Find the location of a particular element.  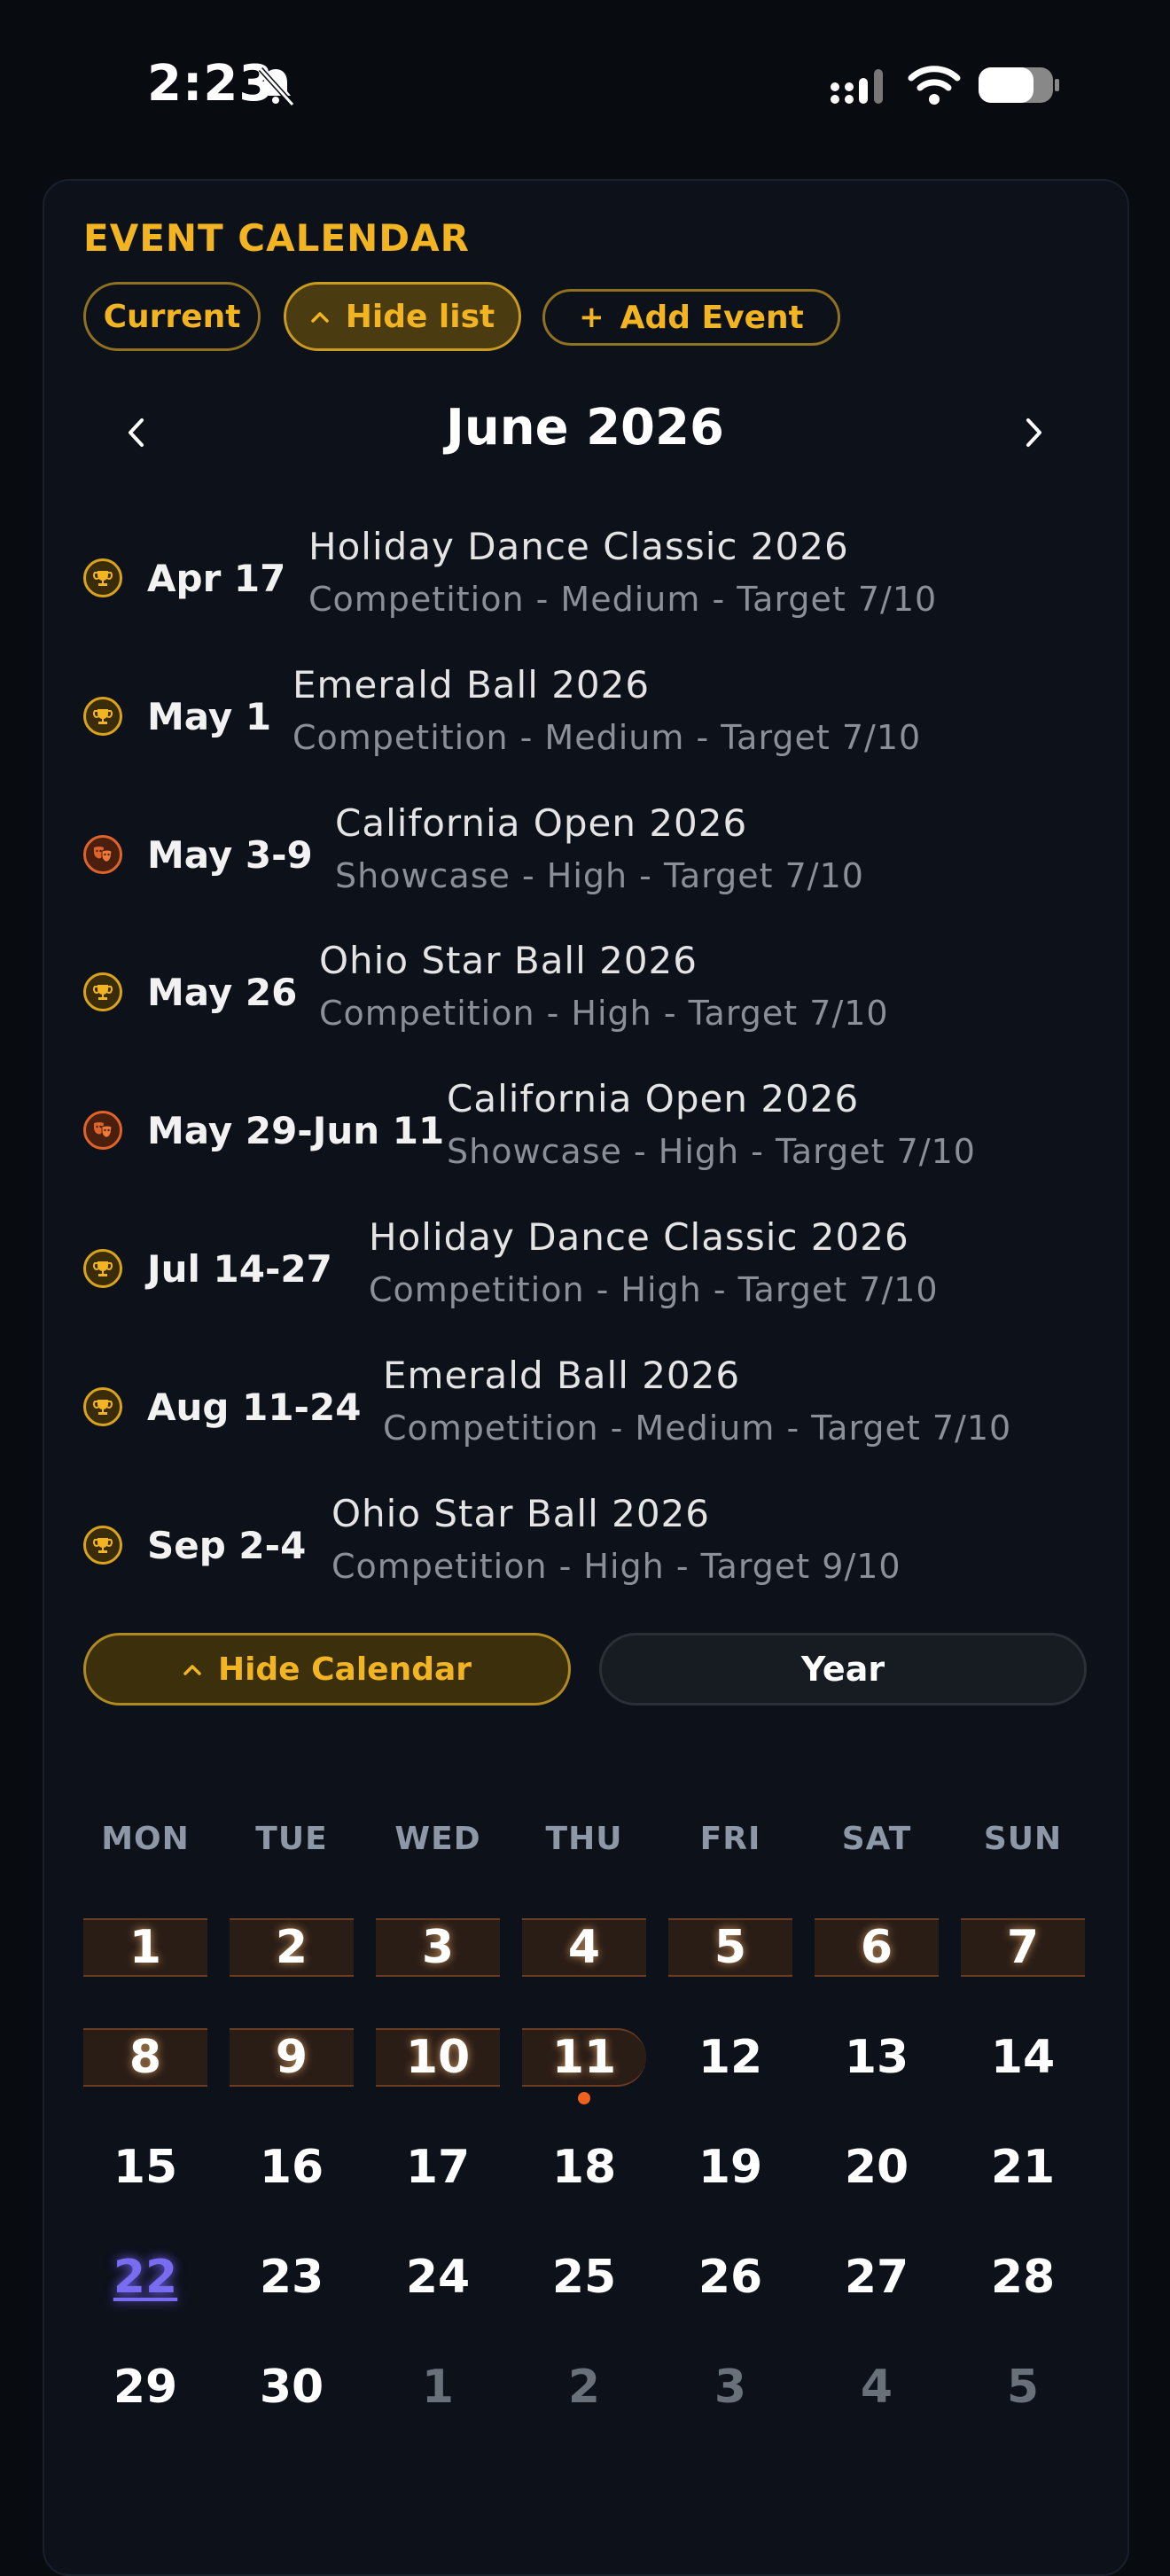

hide-calendar-button: Hide Calendar is located at coordinates (327, 1669).